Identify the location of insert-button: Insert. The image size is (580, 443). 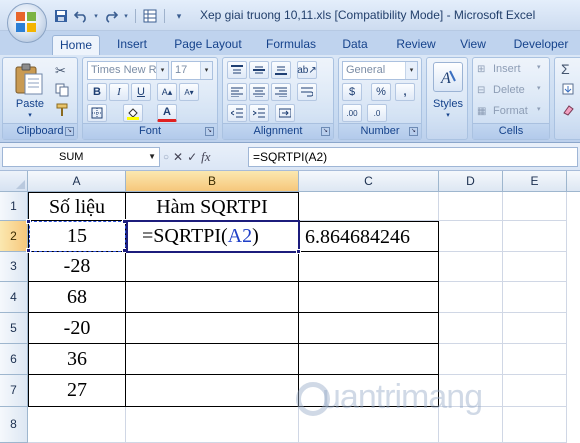
(507, 69).